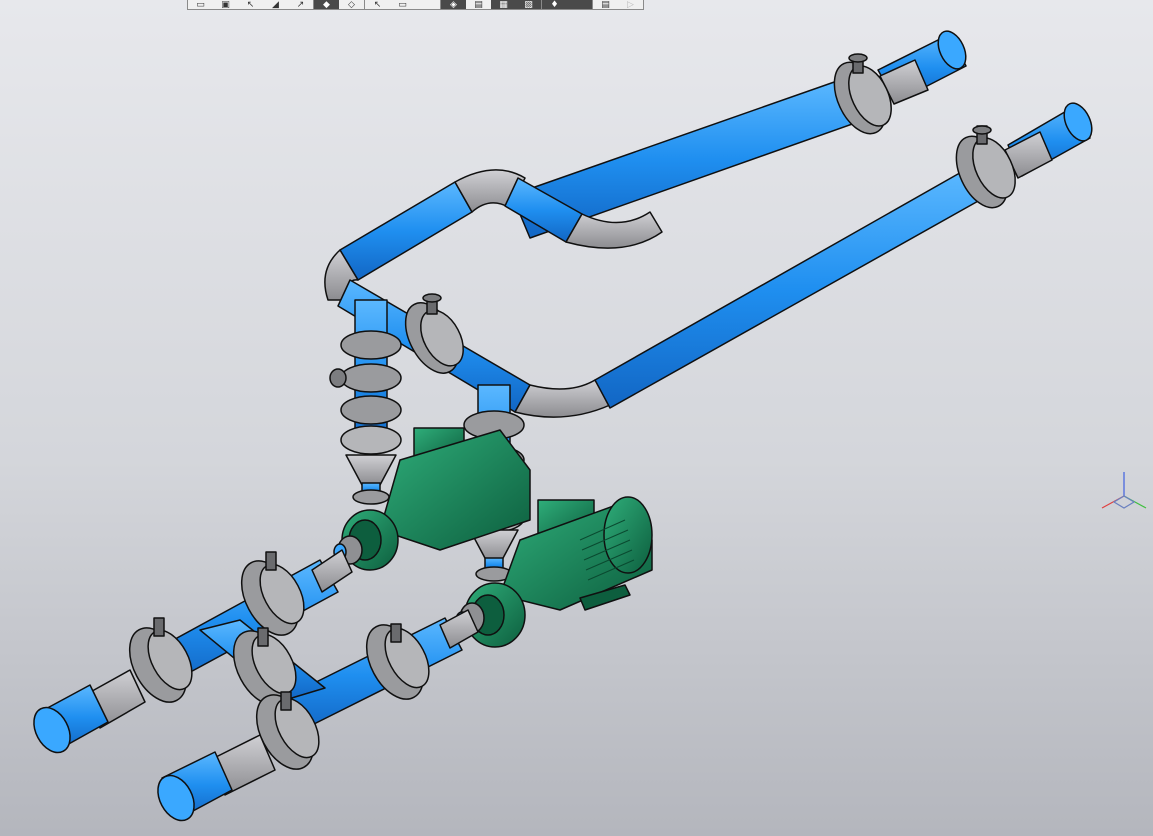 This screenshot has width=1153, height=836. I want to click on axis-triad-icon, so click(1124, 490).